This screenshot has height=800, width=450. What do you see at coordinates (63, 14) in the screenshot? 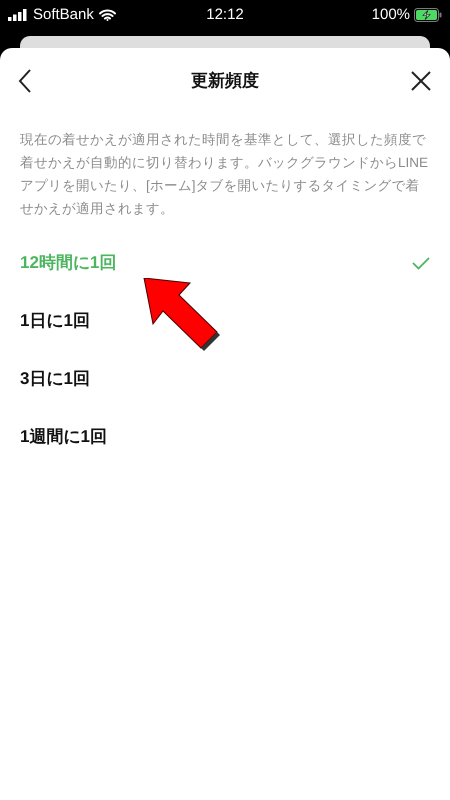
I see `carrier-name: SoftBank` at bounding box center [63, 14].